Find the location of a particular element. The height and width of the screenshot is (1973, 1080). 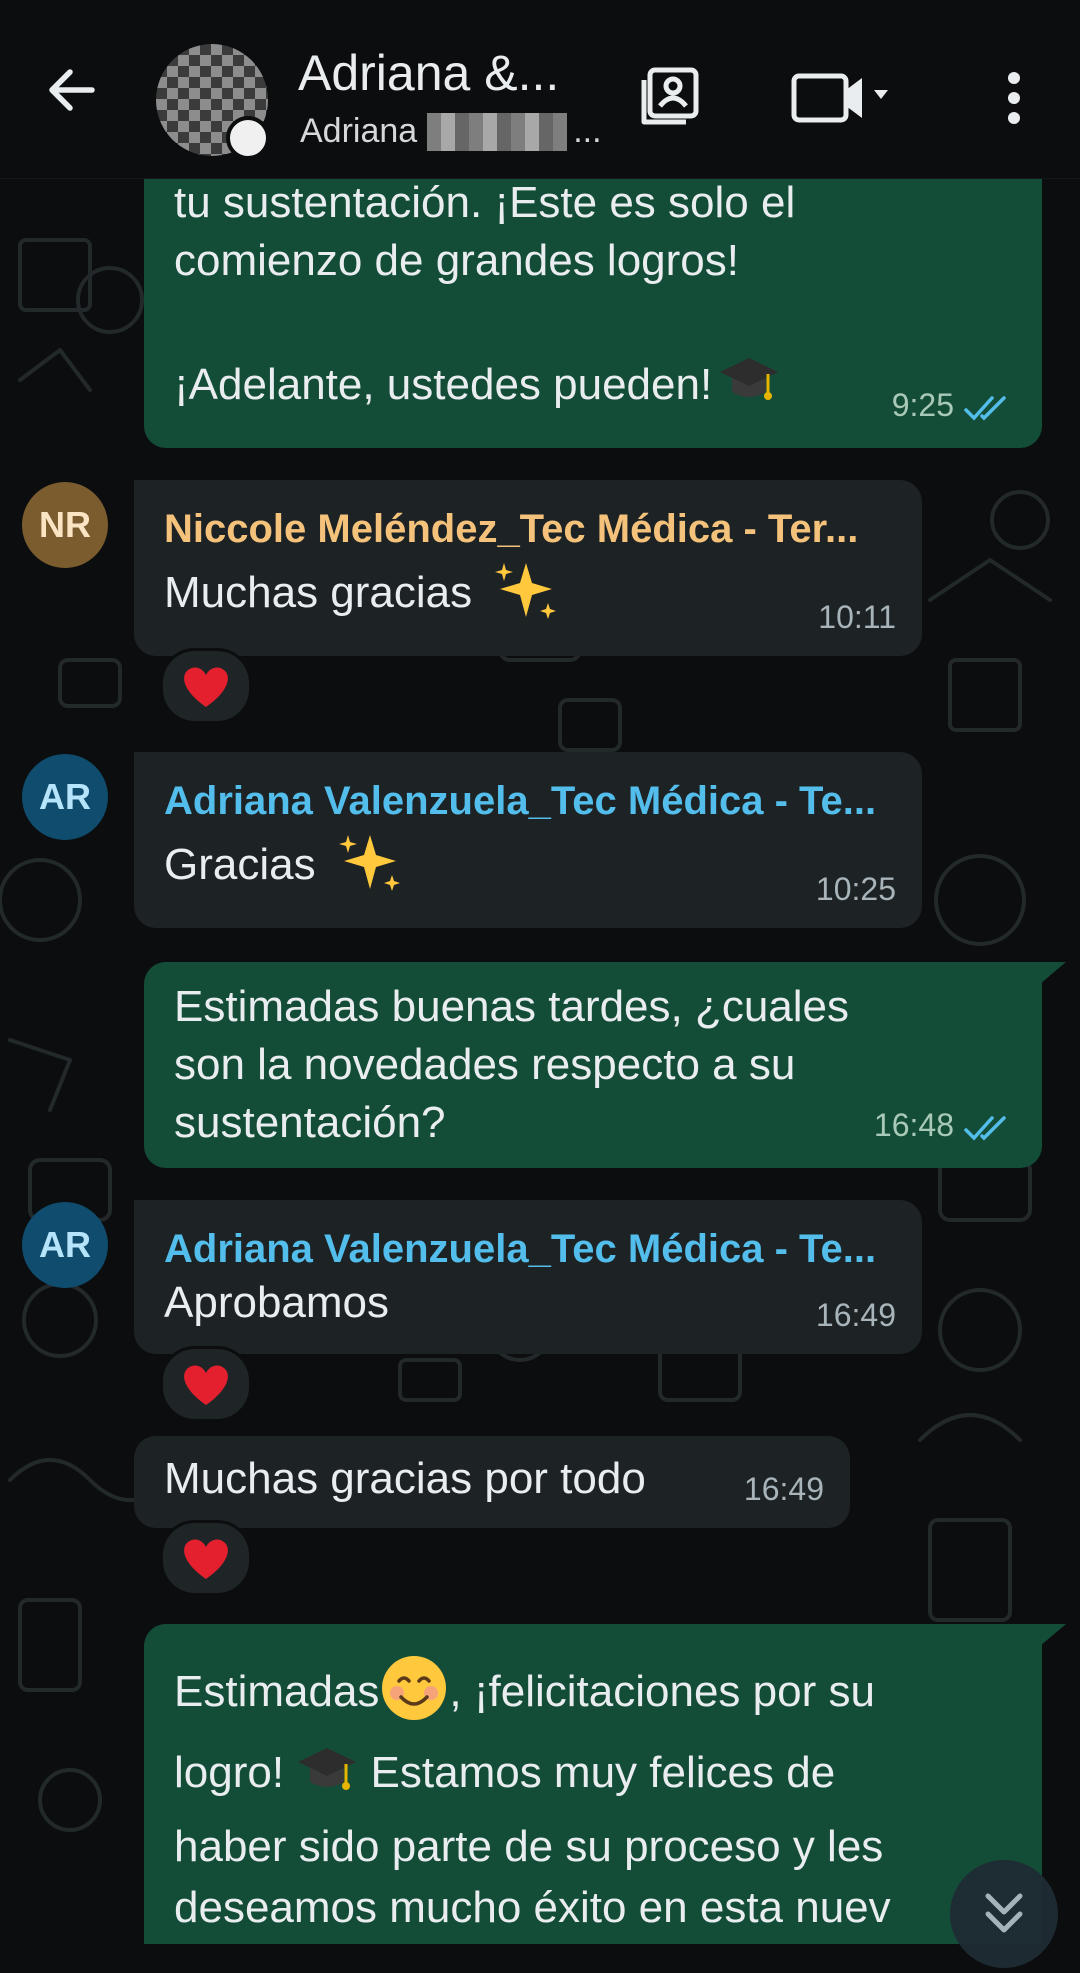

message-text: Muchas gracias is located at coordinates (361, 592).